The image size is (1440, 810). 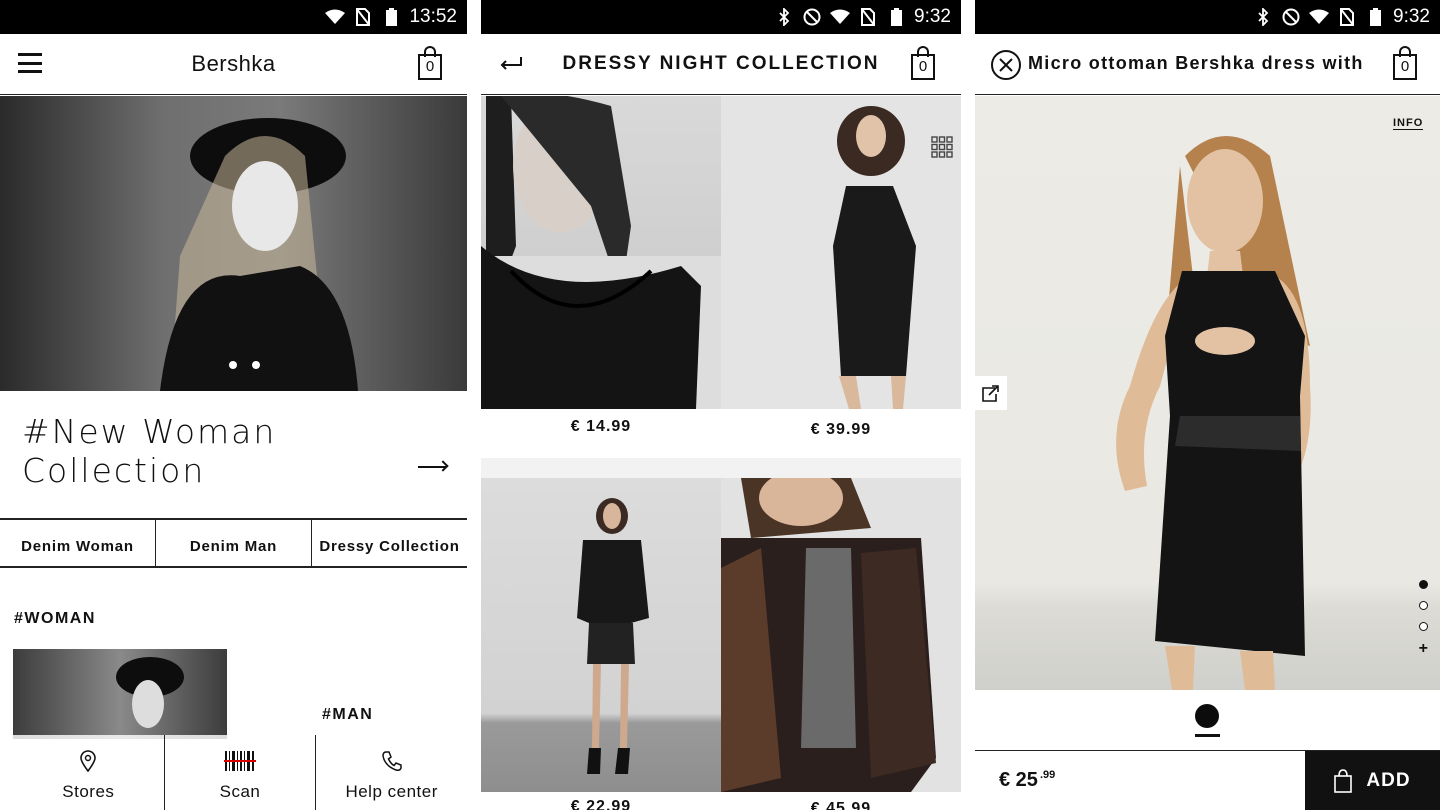 I want to click on category-tabs: Denim Woman Denim Man Dressy Collection, so click(x=233, y=543).